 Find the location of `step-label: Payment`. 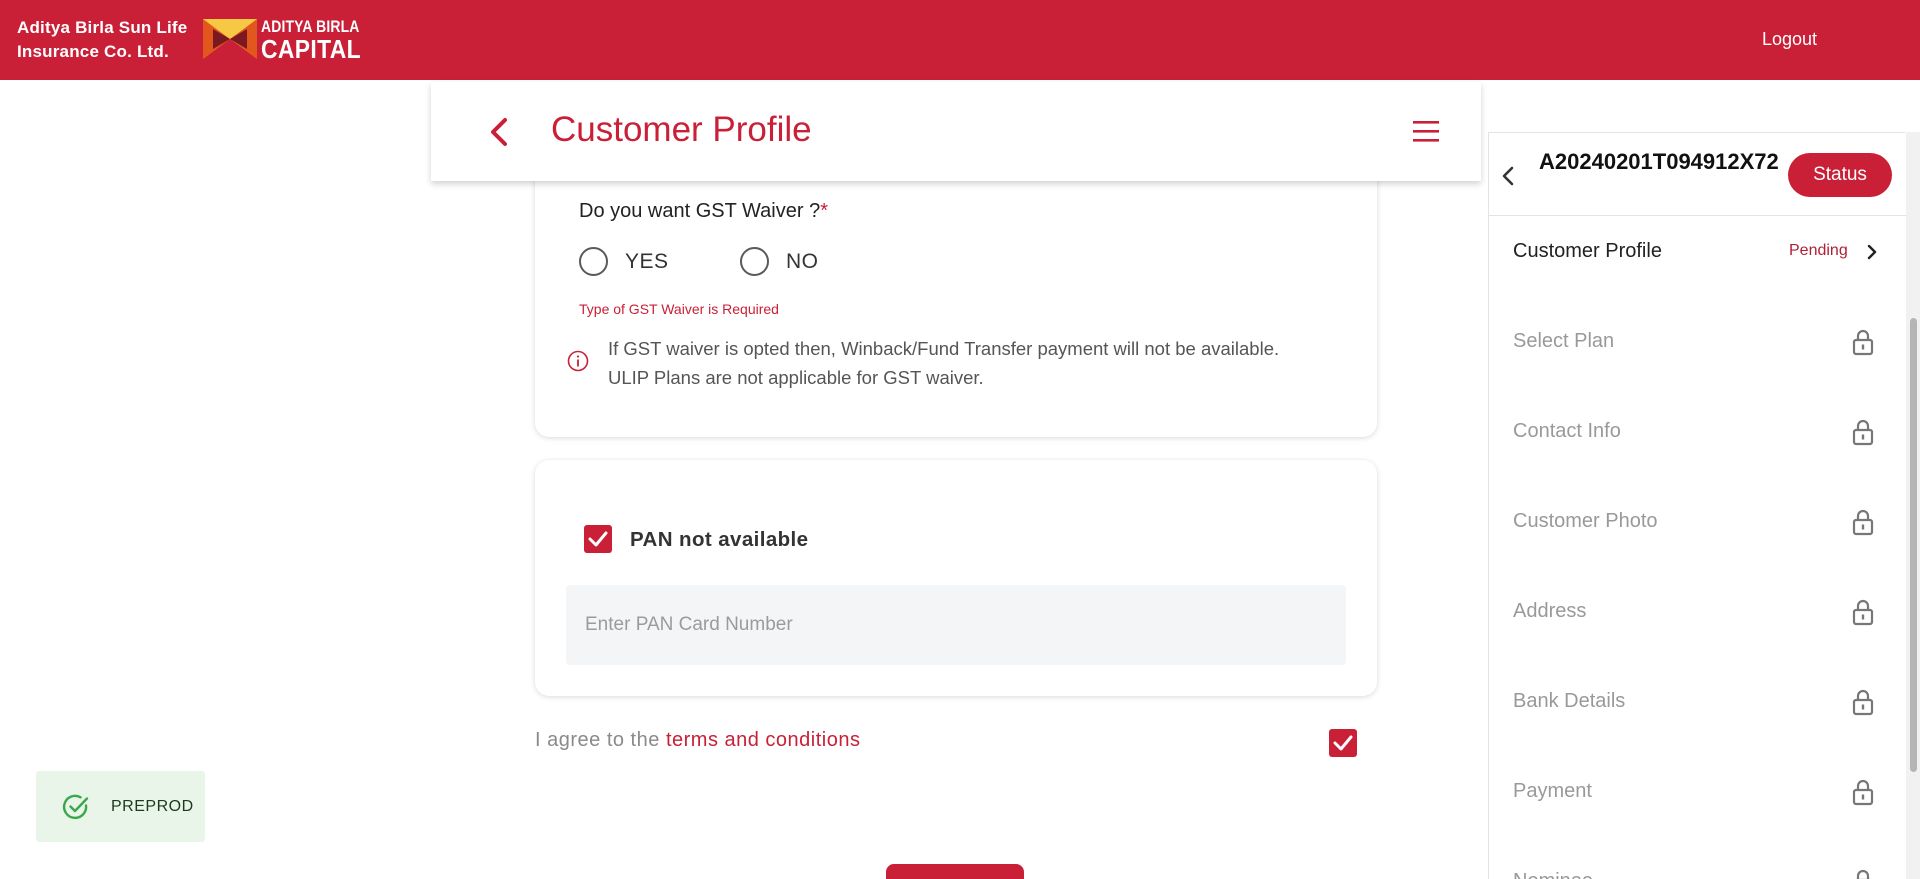

step-label: Payment is located at coordinates (1552, 791).